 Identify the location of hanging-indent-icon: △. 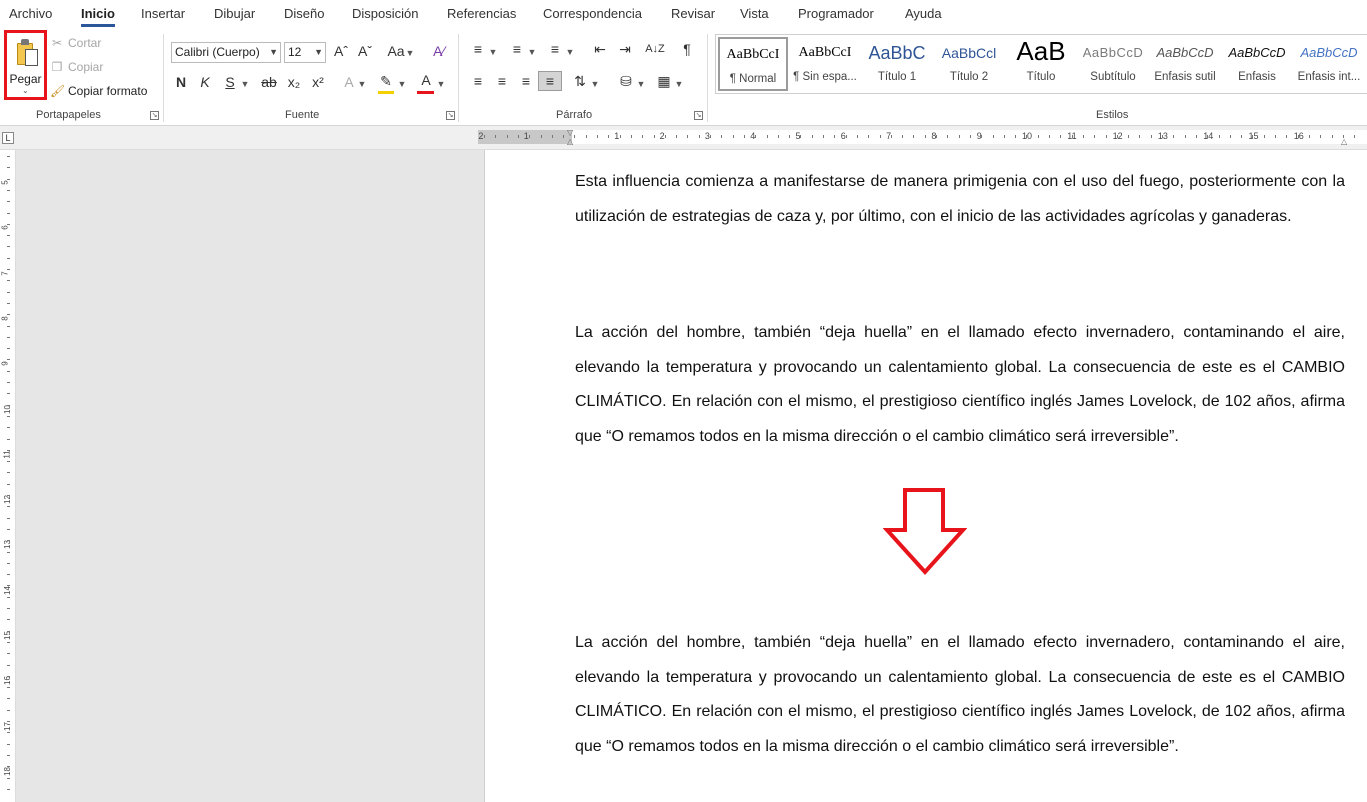
(570, 141).